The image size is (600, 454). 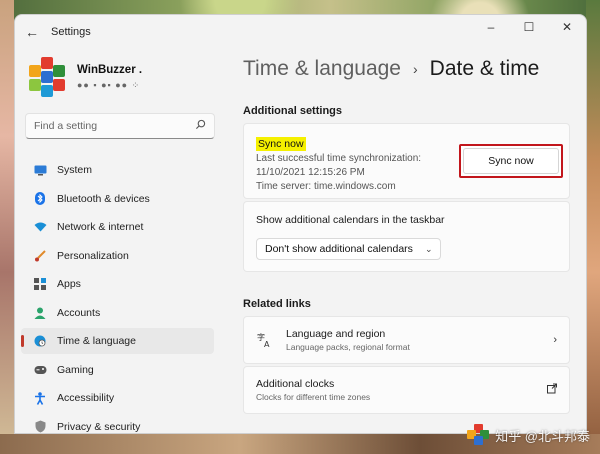 What do you see at coordinates (200, 126) in the screenshot?
I see `search-icon` at bounding box center [200, 126].